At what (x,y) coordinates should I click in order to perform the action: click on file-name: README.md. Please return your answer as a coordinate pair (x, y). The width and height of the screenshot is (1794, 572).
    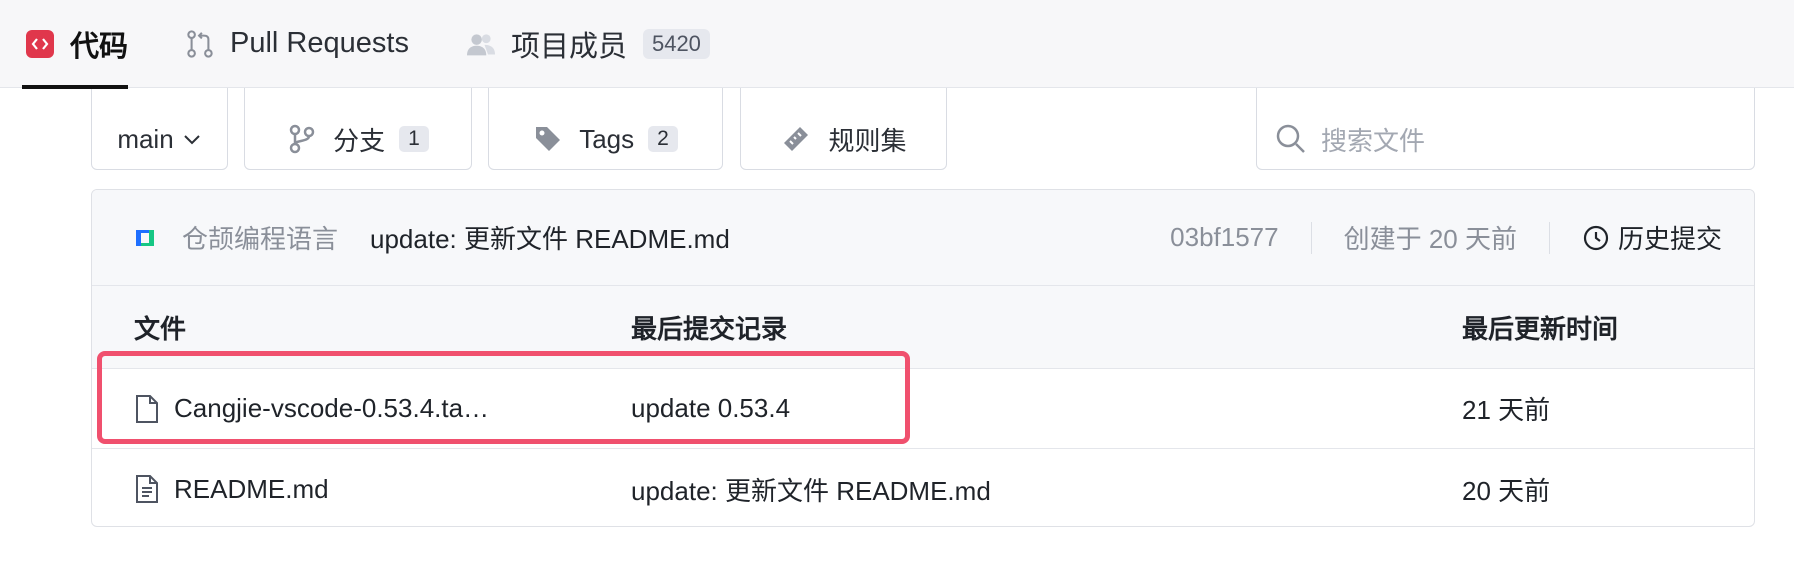
    Looking at the image, I should click on (251, 489).